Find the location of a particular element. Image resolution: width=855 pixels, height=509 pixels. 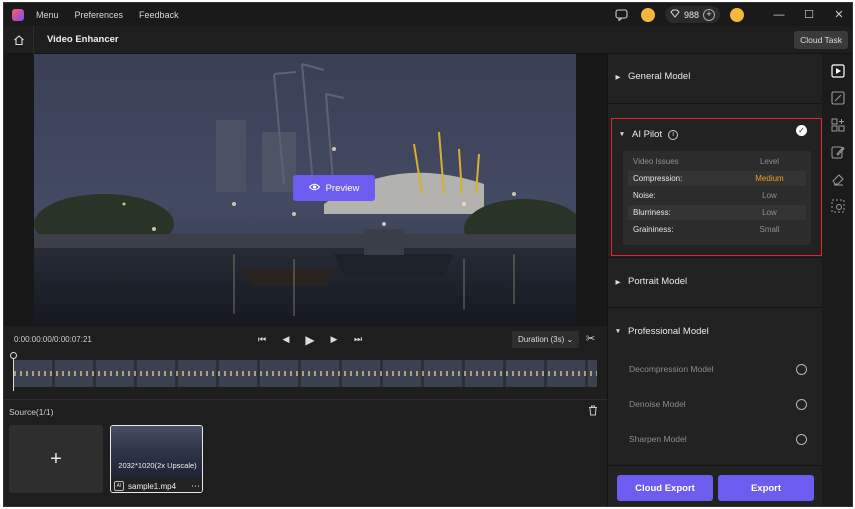

user-avatar-icon is located at coordinates (737, 14).